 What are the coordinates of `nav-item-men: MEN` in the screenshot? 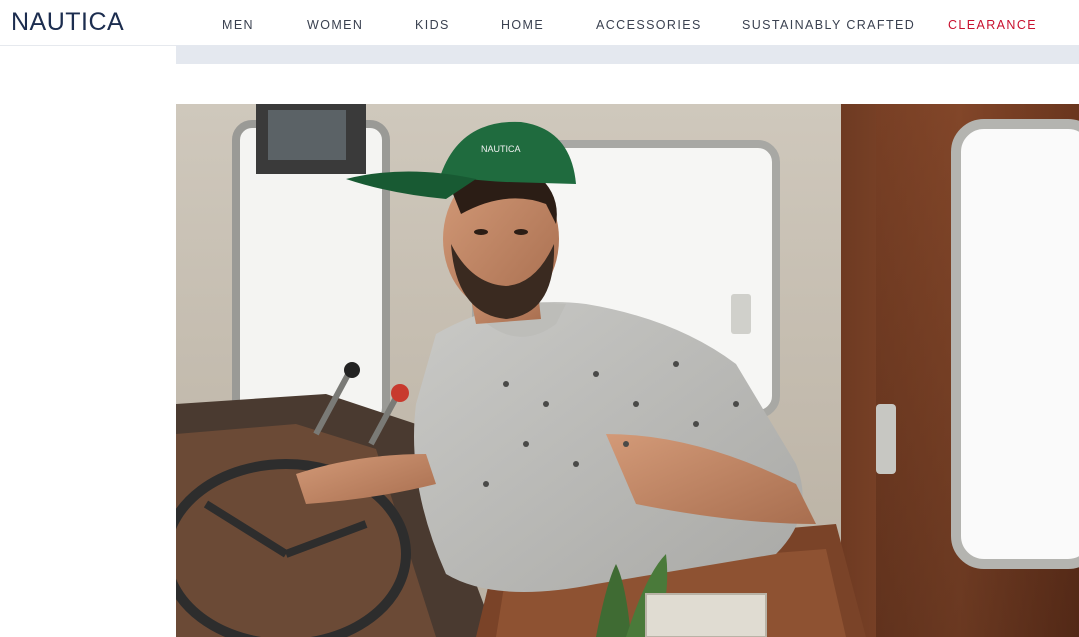 It's located at (238, 25).